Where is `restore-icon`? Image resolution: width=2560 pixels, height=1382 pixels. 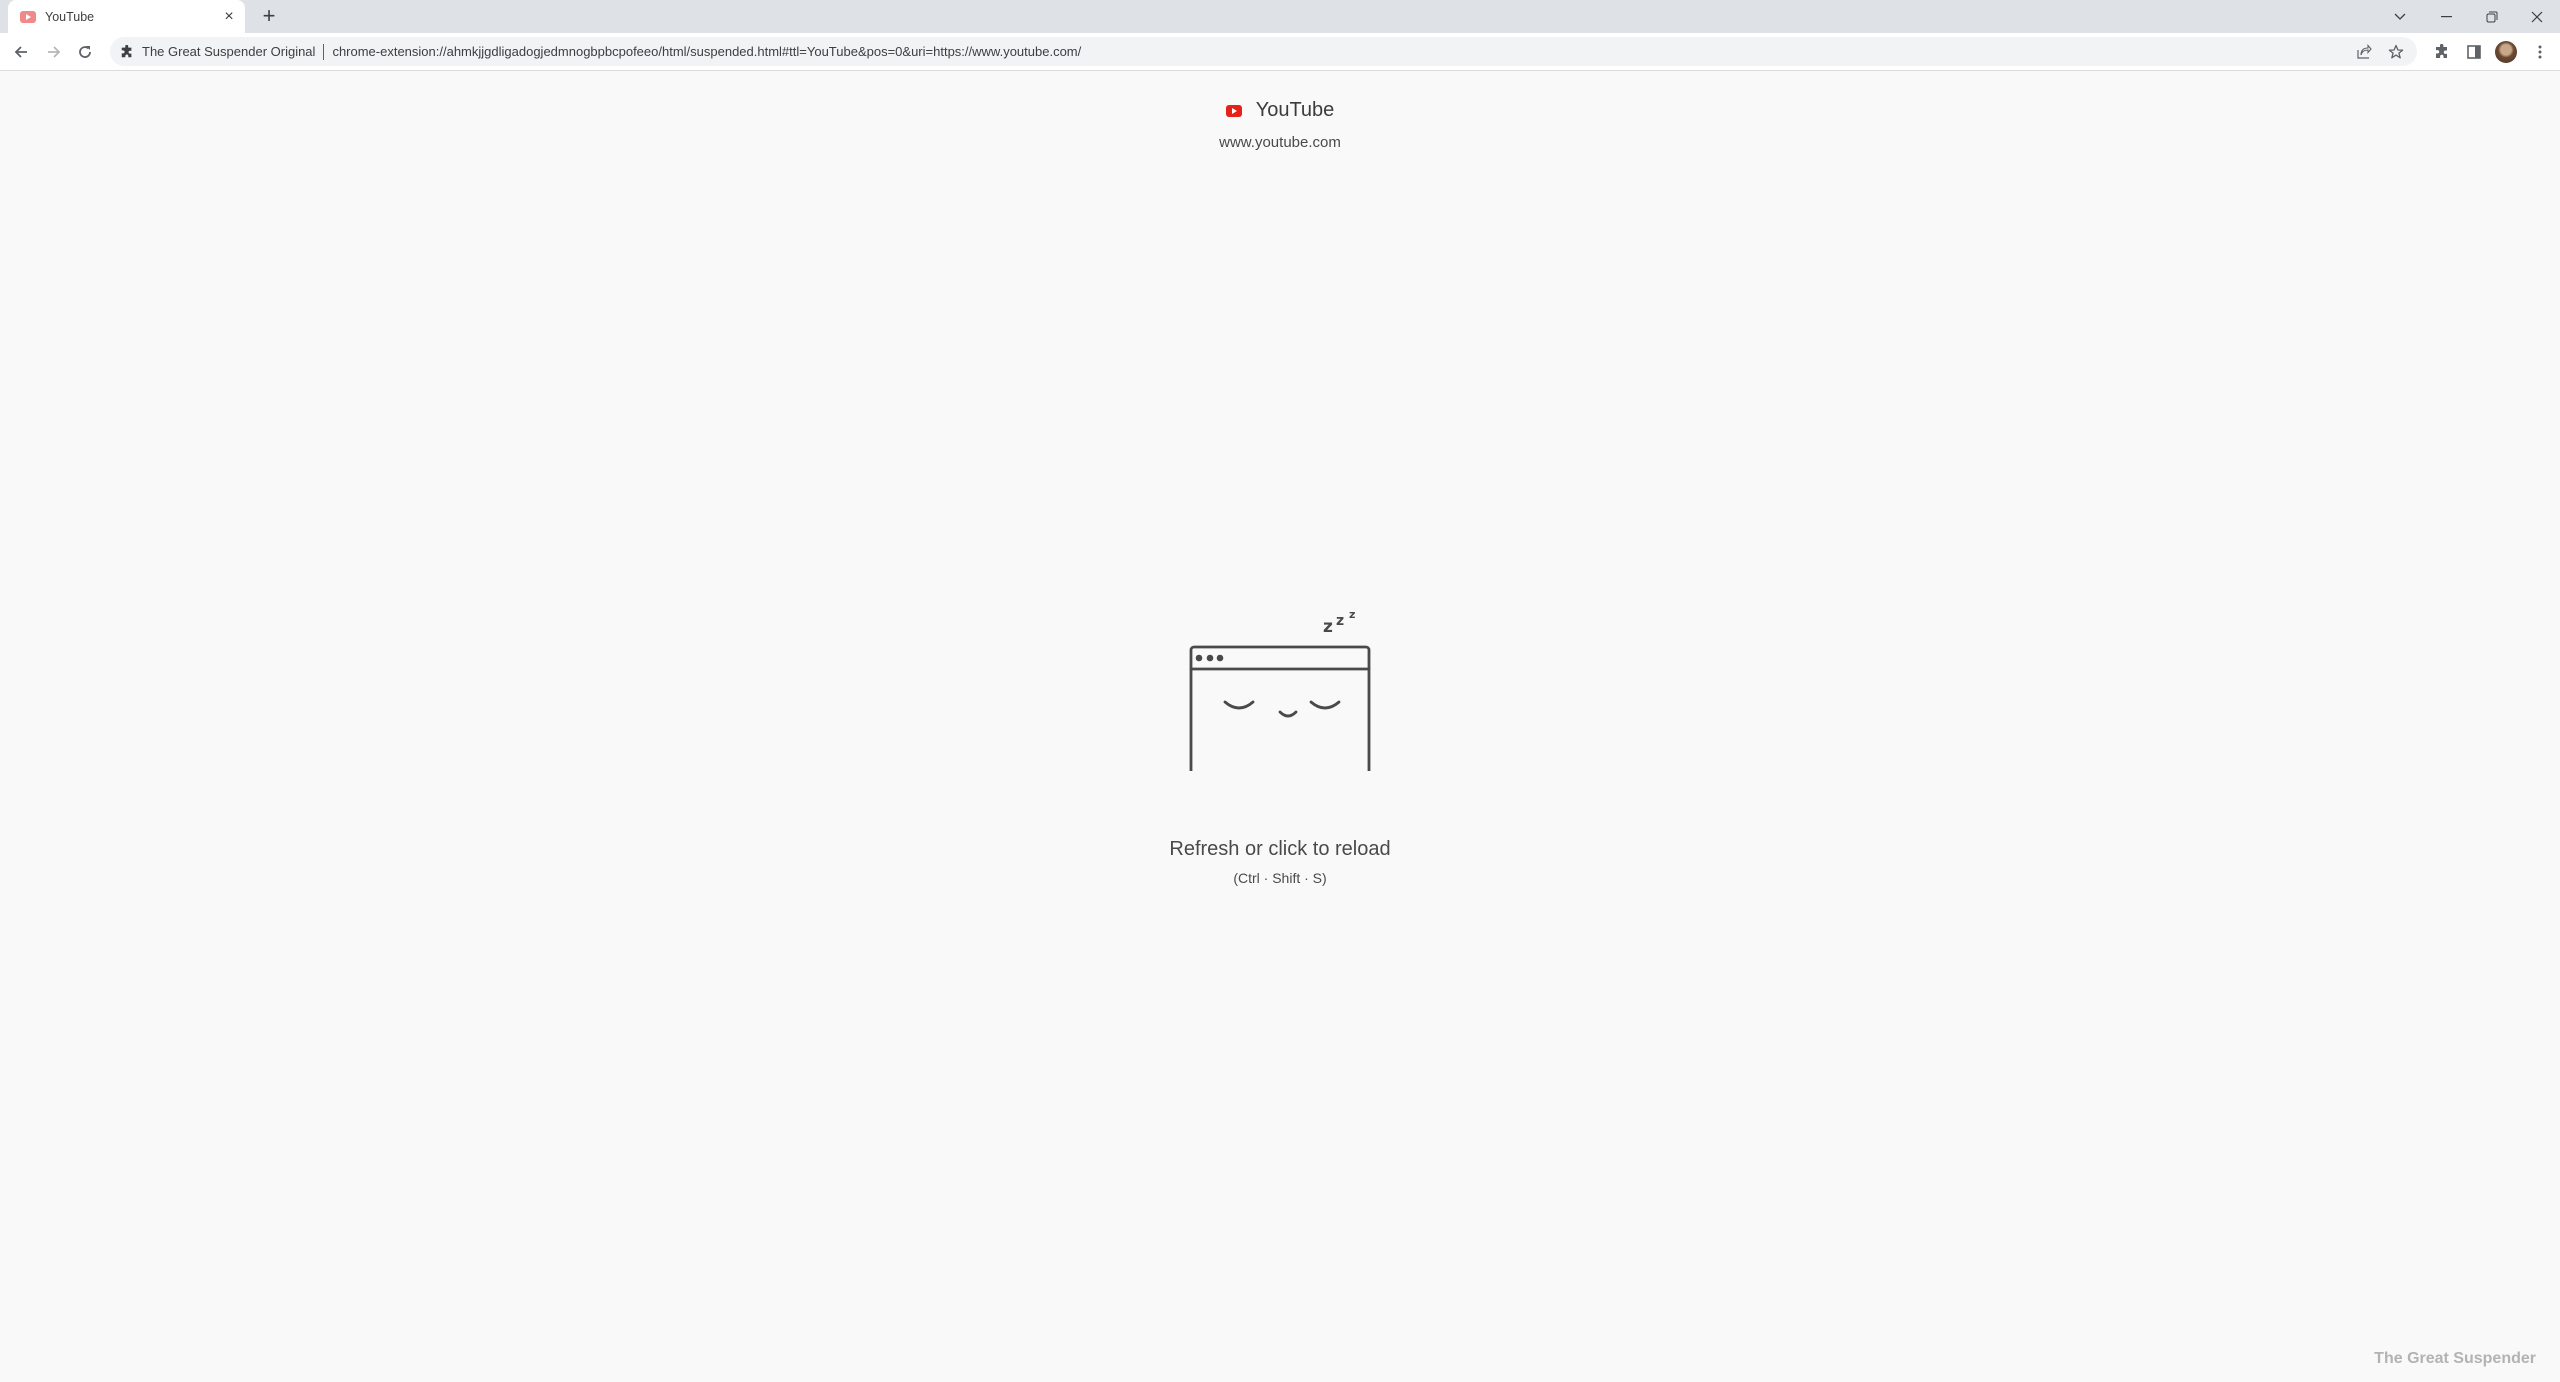 restore-icon is located at coordinates (2492, 16).